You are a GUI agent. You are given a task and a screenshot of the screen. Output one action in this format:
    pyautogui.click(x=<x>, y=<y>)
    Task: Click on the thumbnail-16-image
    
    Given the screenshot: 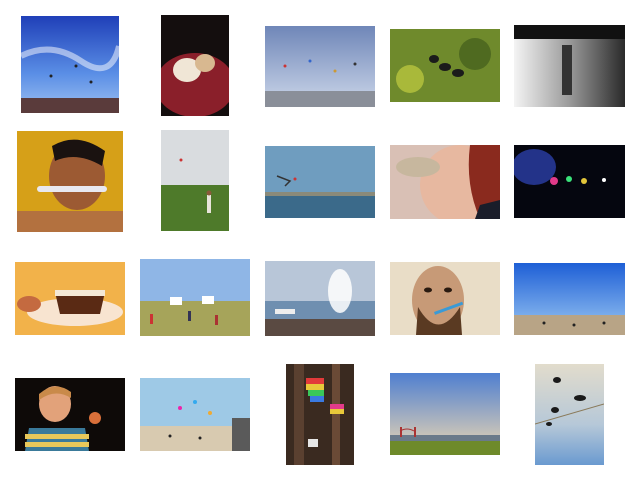 What is the action you would take?
    pyautogui.click(x=70, y=414)
    